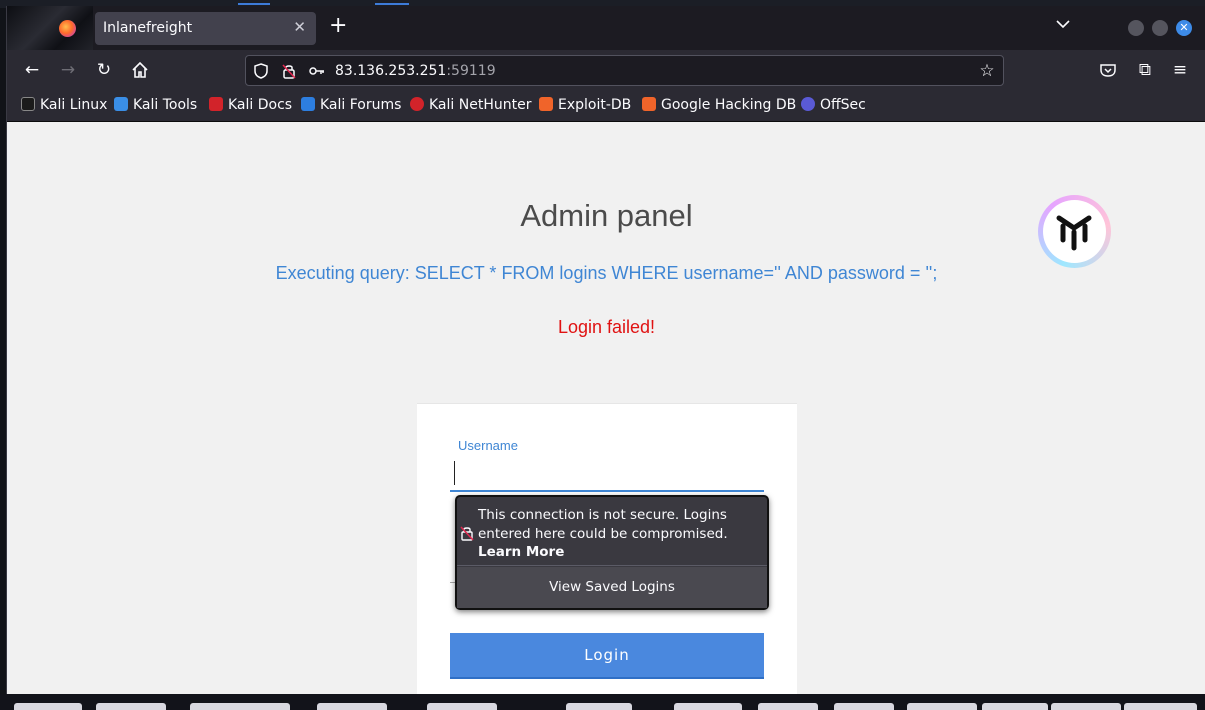  What do you see at coordinates (1160, 28) in the screenshot?
I see `maximize-window-button` at bounding box center [1160, 28].